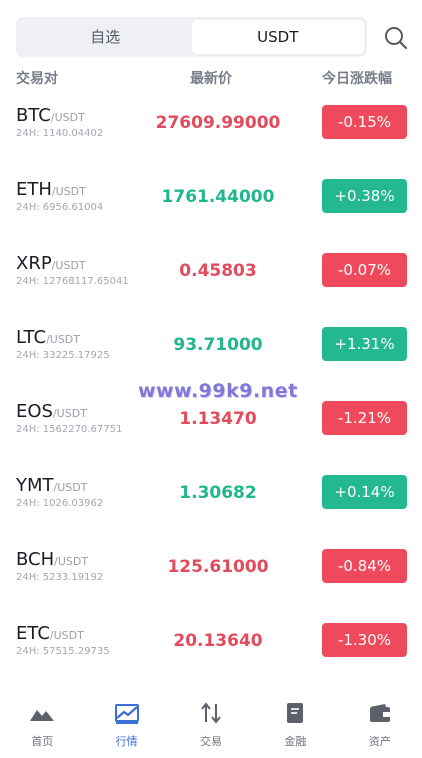 Image resolution: width=422 pixels, height=758 pixels. I want to click on trade-arrows-icon, so click(211, 713).